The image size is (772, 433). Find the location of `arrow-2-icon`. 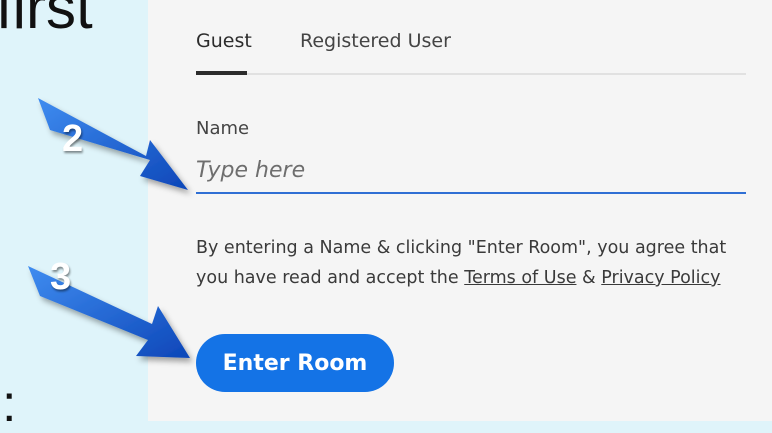

arrow-2-icon is located at coordinates (113, 144).